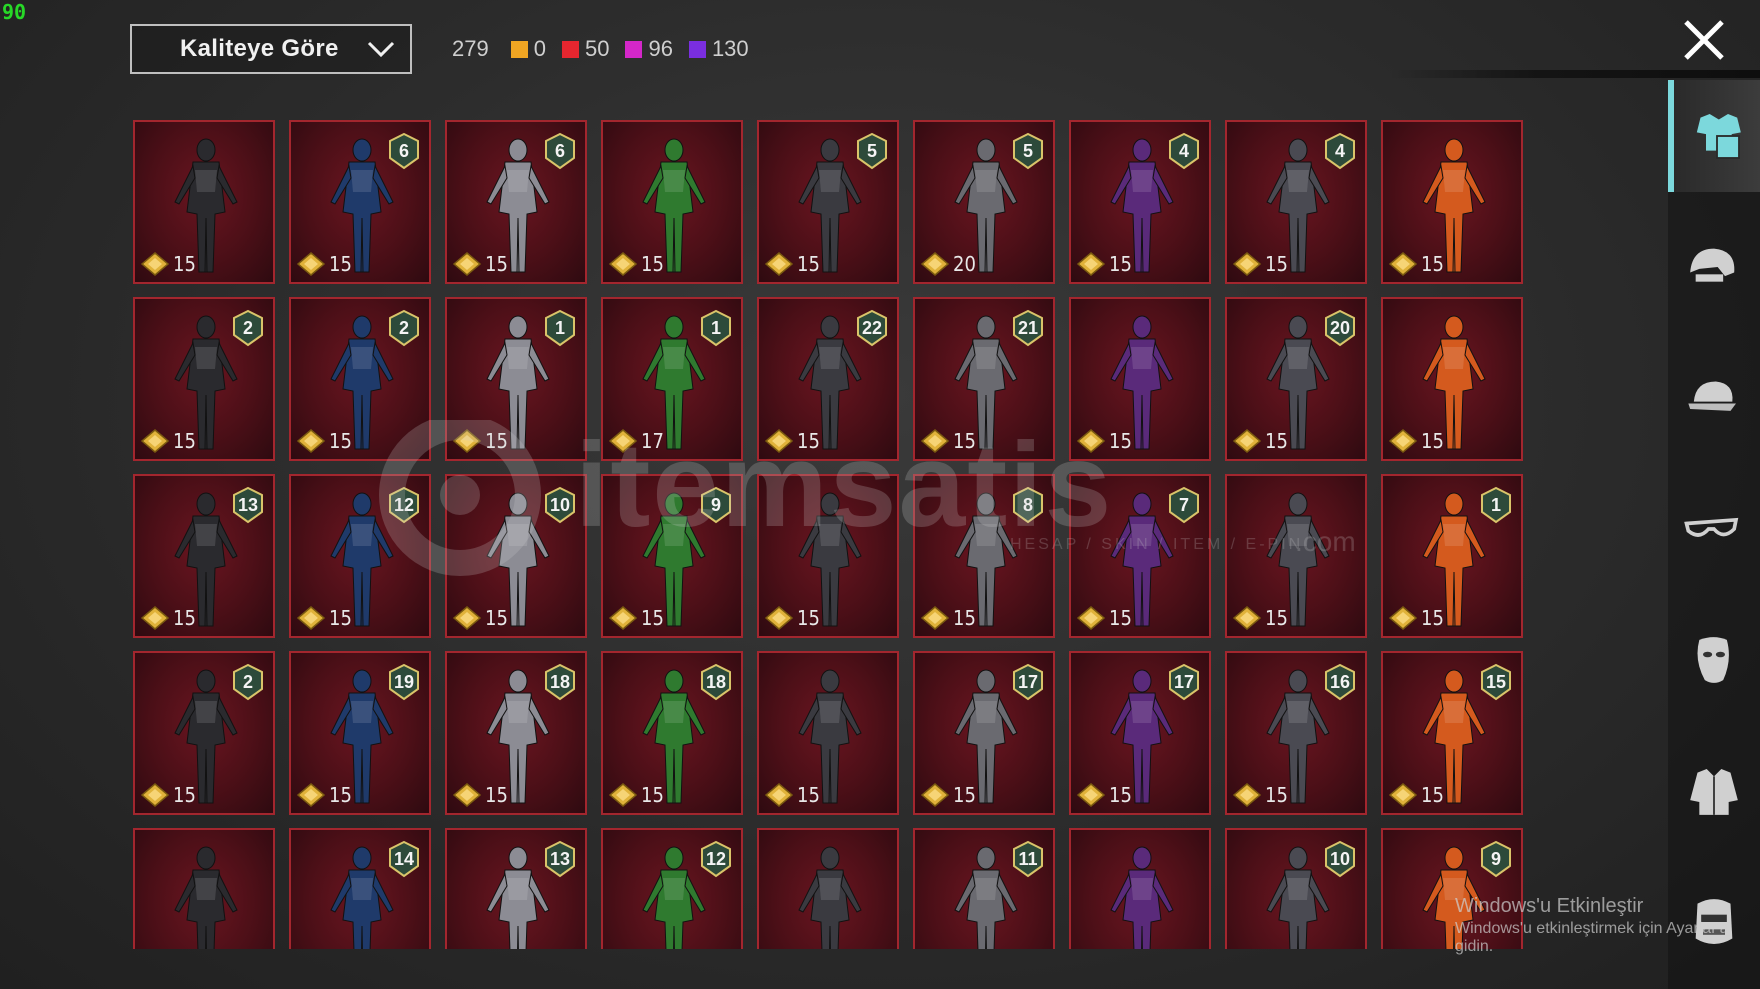 The height and width of the screenshot is (989, 1760). I want to click on outfit-tile: 9 15, so click(672, 556).